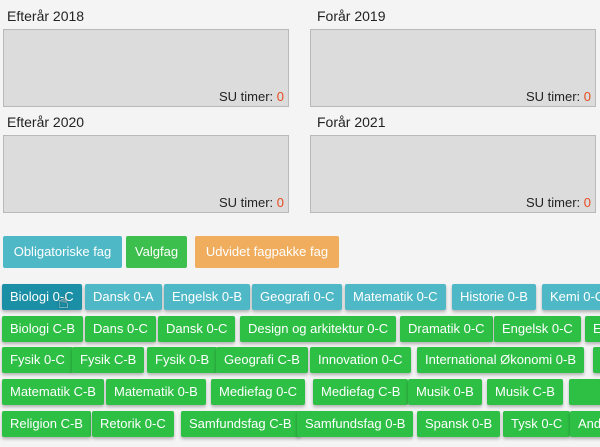 This screenshot has height=447, width=600. What do you see at coordinates (501, 360) in the screenshot?
I see `course-chip: International Økonomi 0-B` at bounding box center [501, 360].